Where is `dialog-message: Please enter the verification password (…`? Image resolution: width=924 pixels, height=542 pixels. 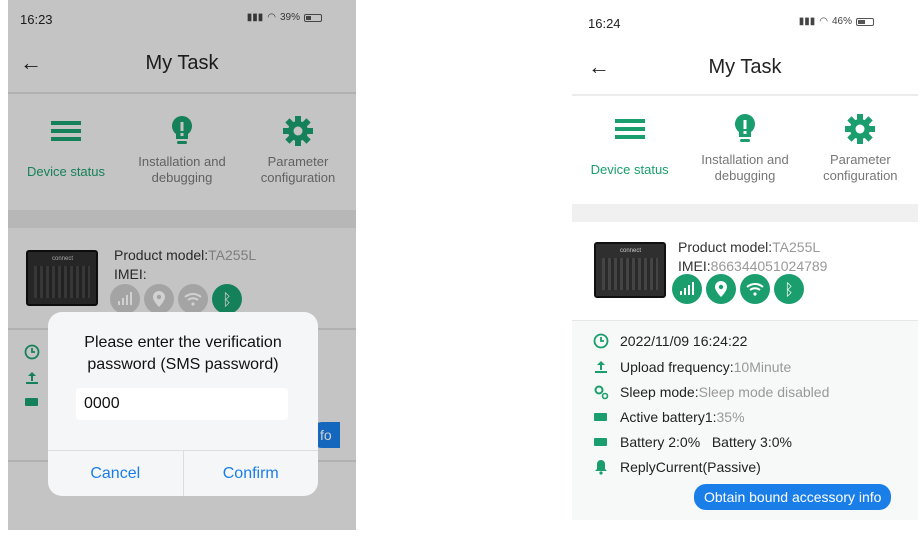 dialog-message: Please enter the verification password (… is located at coordinates (183, 353).